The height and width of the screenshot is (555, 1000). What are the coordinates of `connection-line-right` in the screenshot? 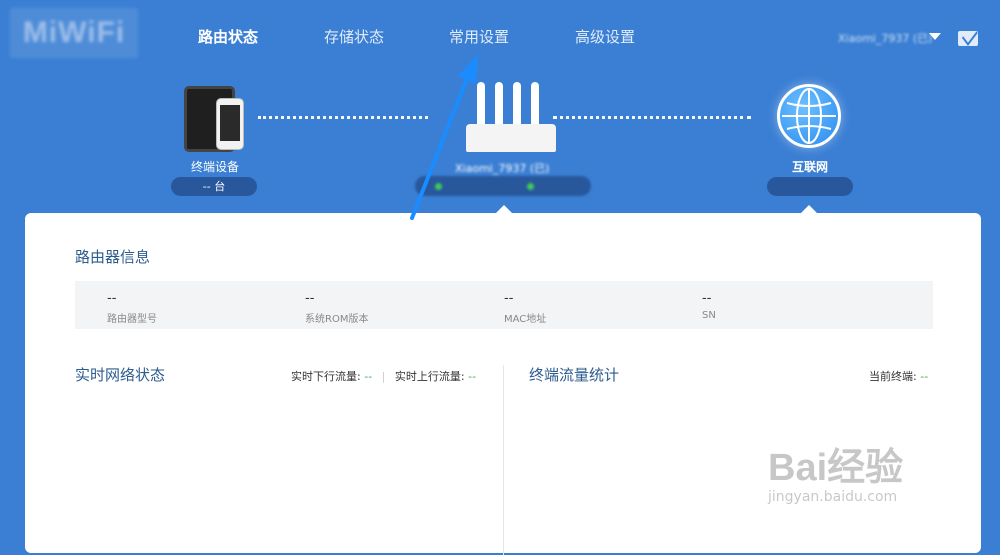 It's located at (652, 117).